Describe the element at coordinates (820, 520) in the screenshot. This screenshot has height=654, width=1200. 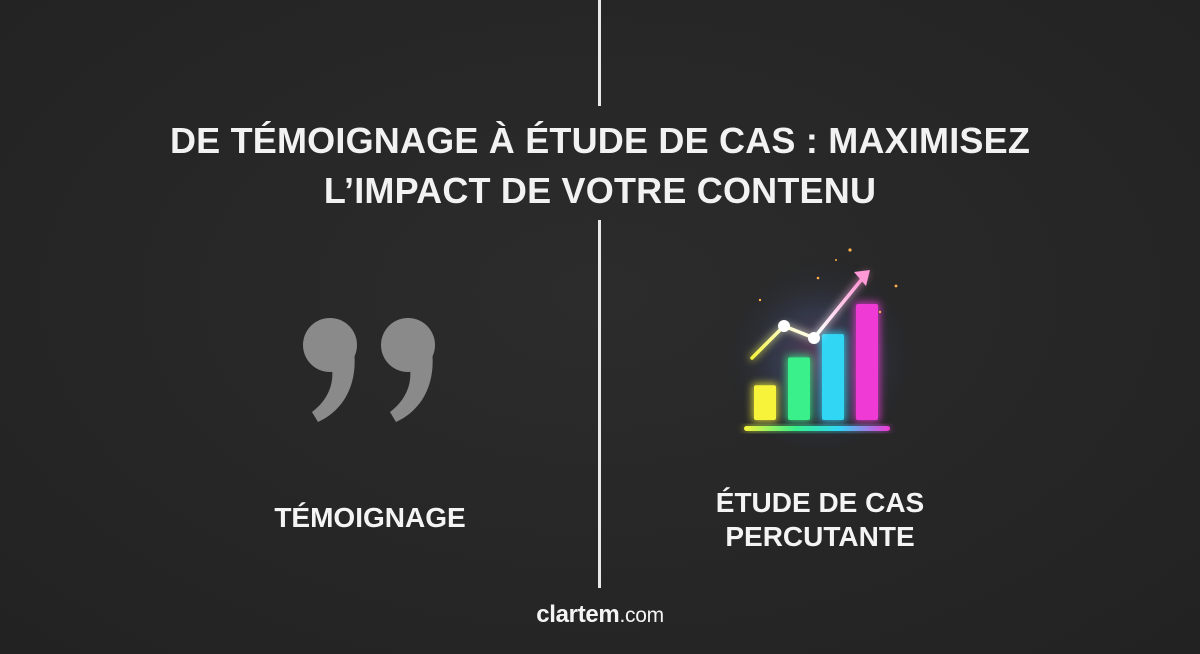
I see `case-study-label: ÉTUDE DE CAS PERCUTANTE` at that location.